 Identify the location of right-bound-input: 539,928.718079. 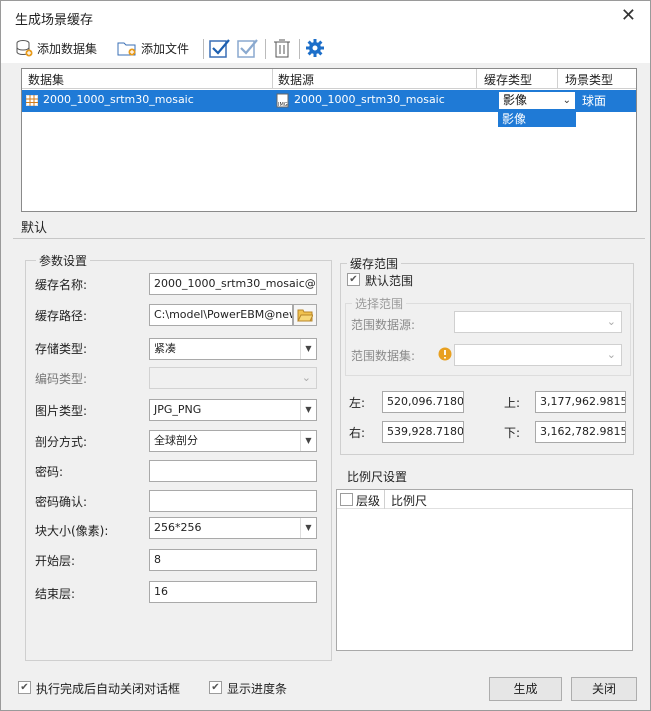
(423, 432).